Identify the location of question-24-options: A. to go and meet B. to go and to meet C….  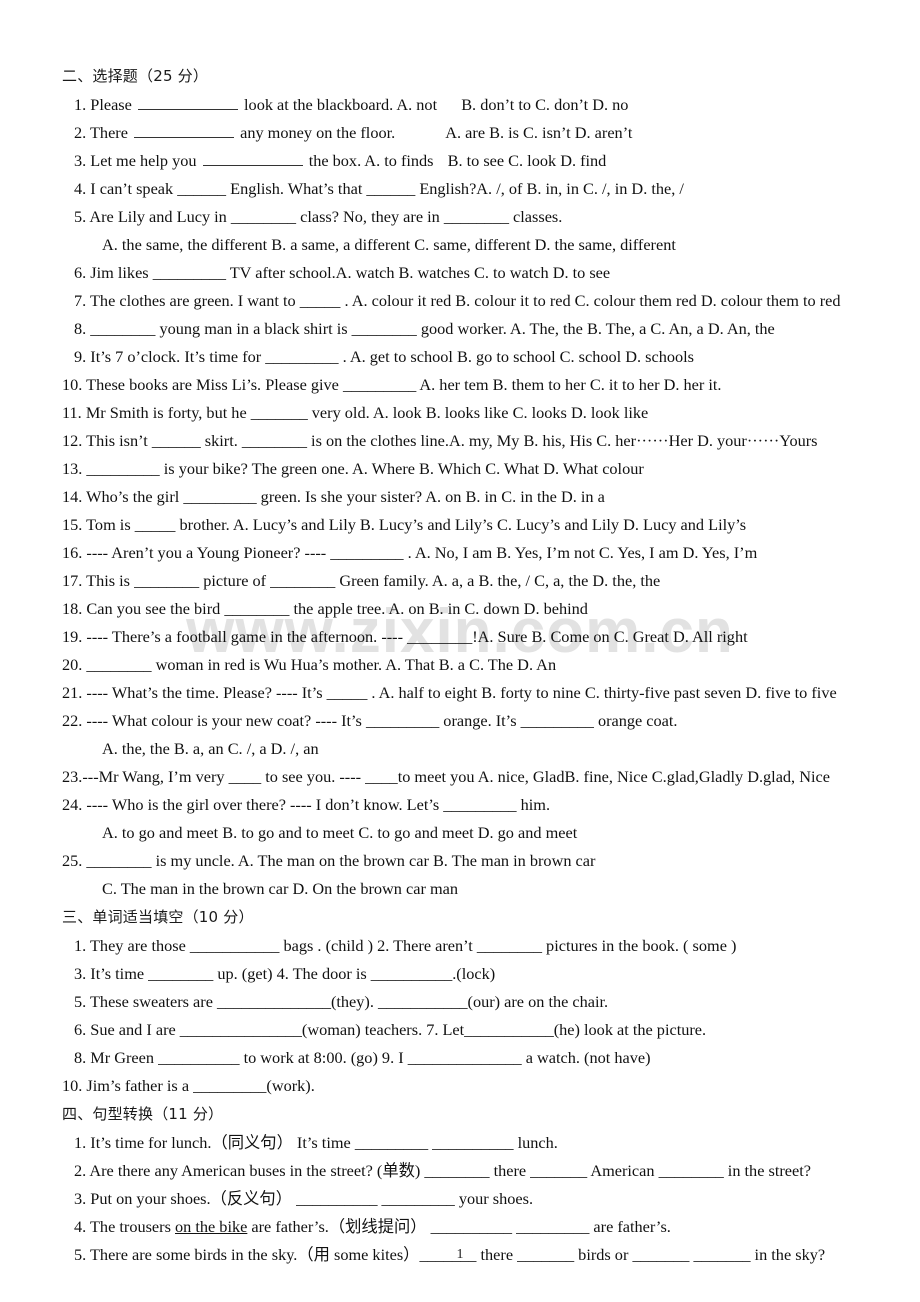
(340, 832).